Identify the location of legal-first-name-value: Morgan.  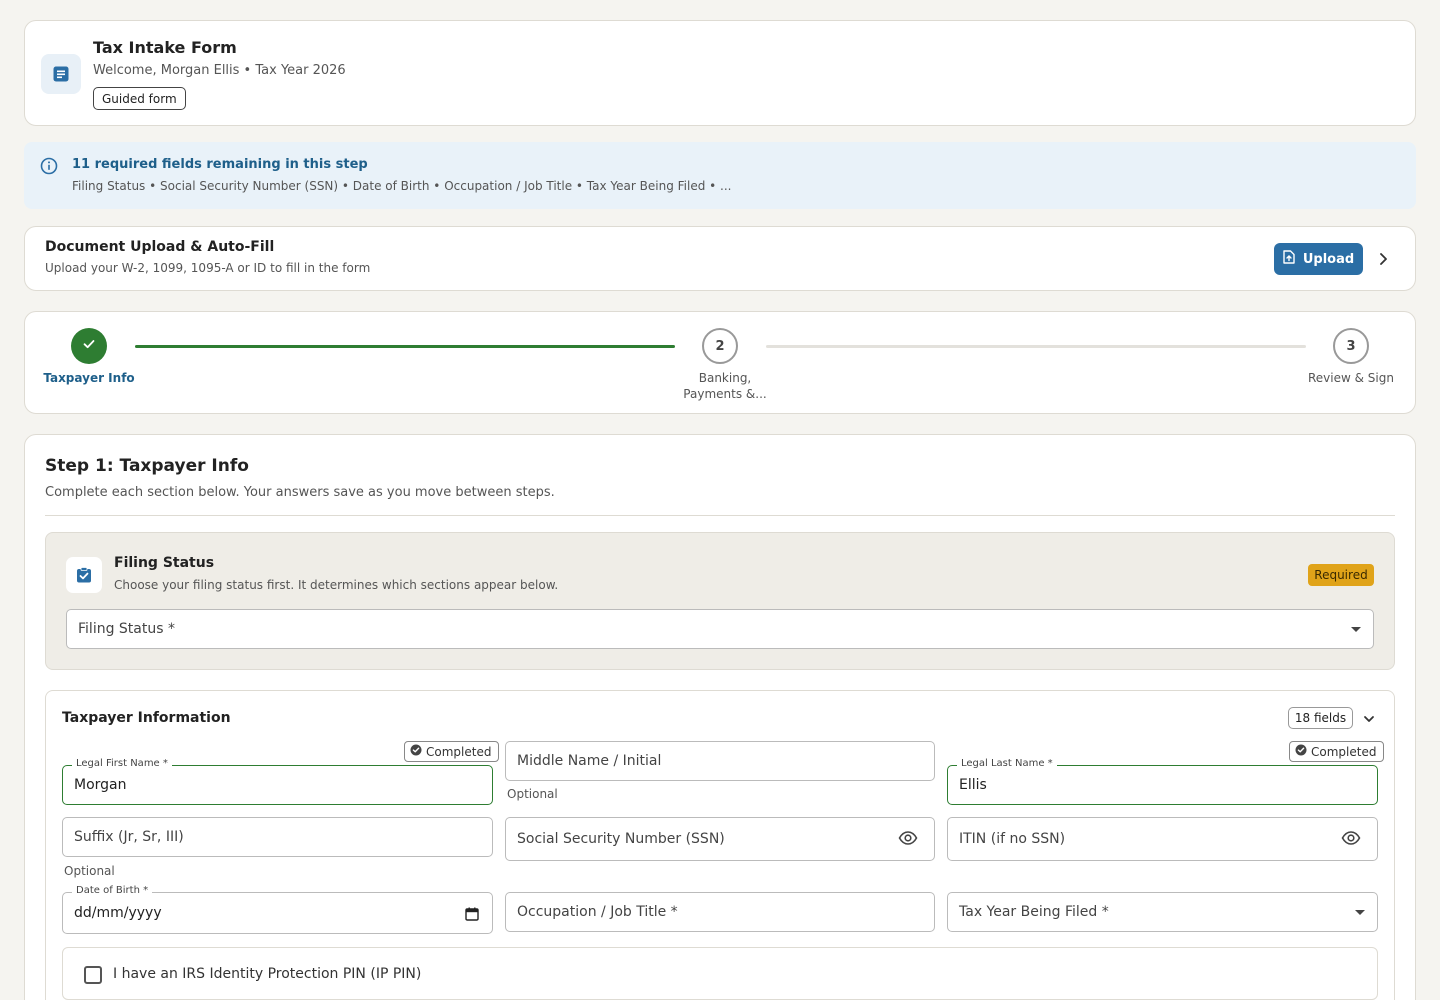
(100, 785).